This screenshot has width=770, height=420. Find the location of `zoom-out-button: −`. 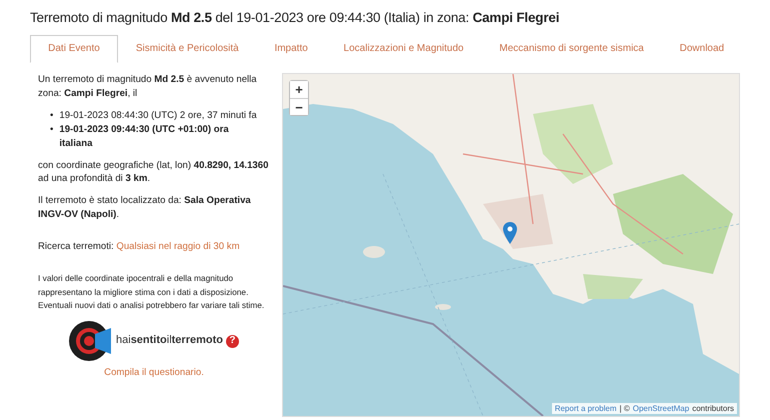

zoom-out-button: − is located at coordinates (299, 106).